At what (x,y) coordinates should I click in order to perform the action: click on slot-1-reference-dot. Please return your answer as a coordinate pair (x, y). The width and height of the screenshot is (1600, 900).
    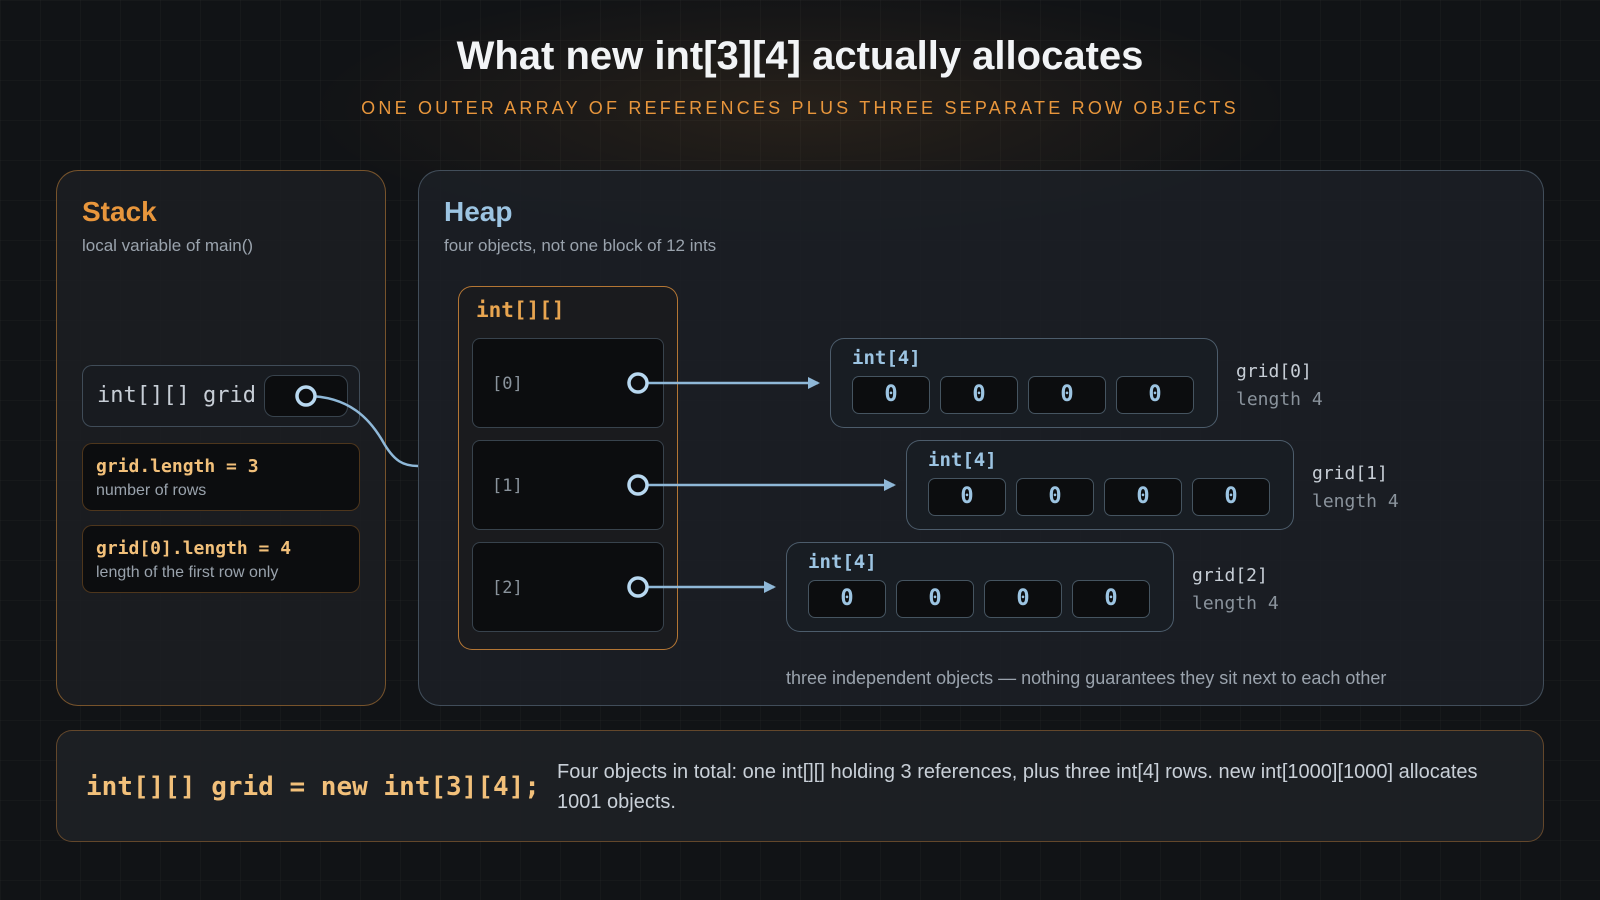
    Looking at the image, I should click on (638, 485).